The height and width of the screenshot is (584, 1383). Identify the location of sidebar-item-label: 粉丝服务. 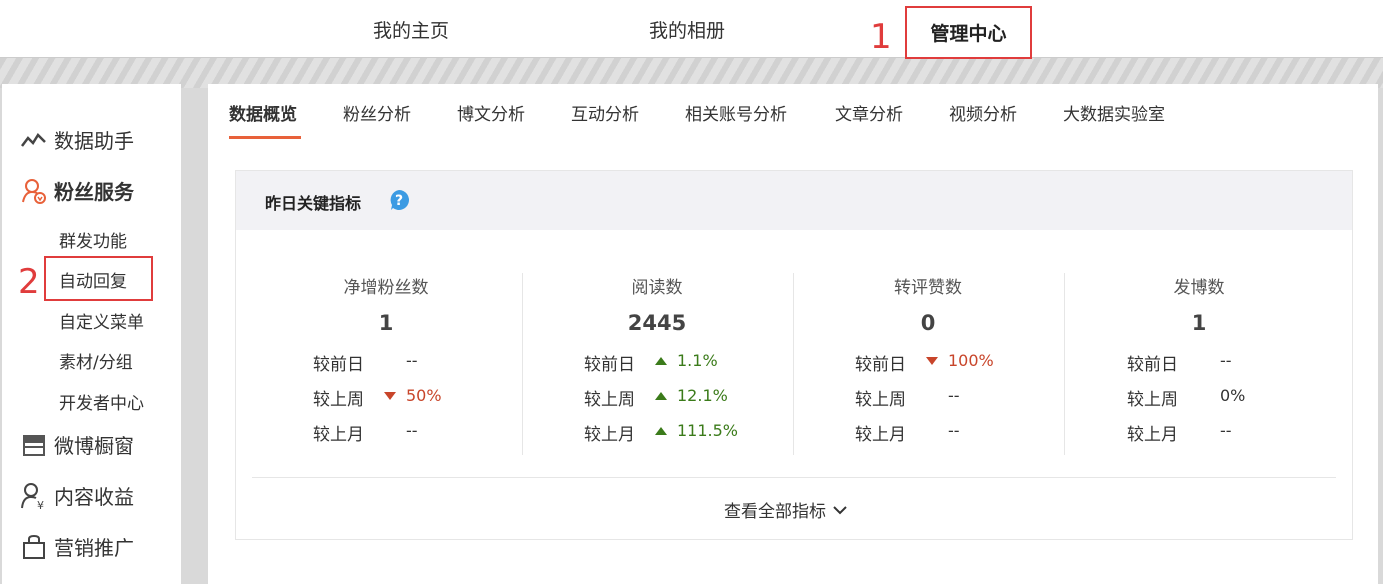
(94, 192).